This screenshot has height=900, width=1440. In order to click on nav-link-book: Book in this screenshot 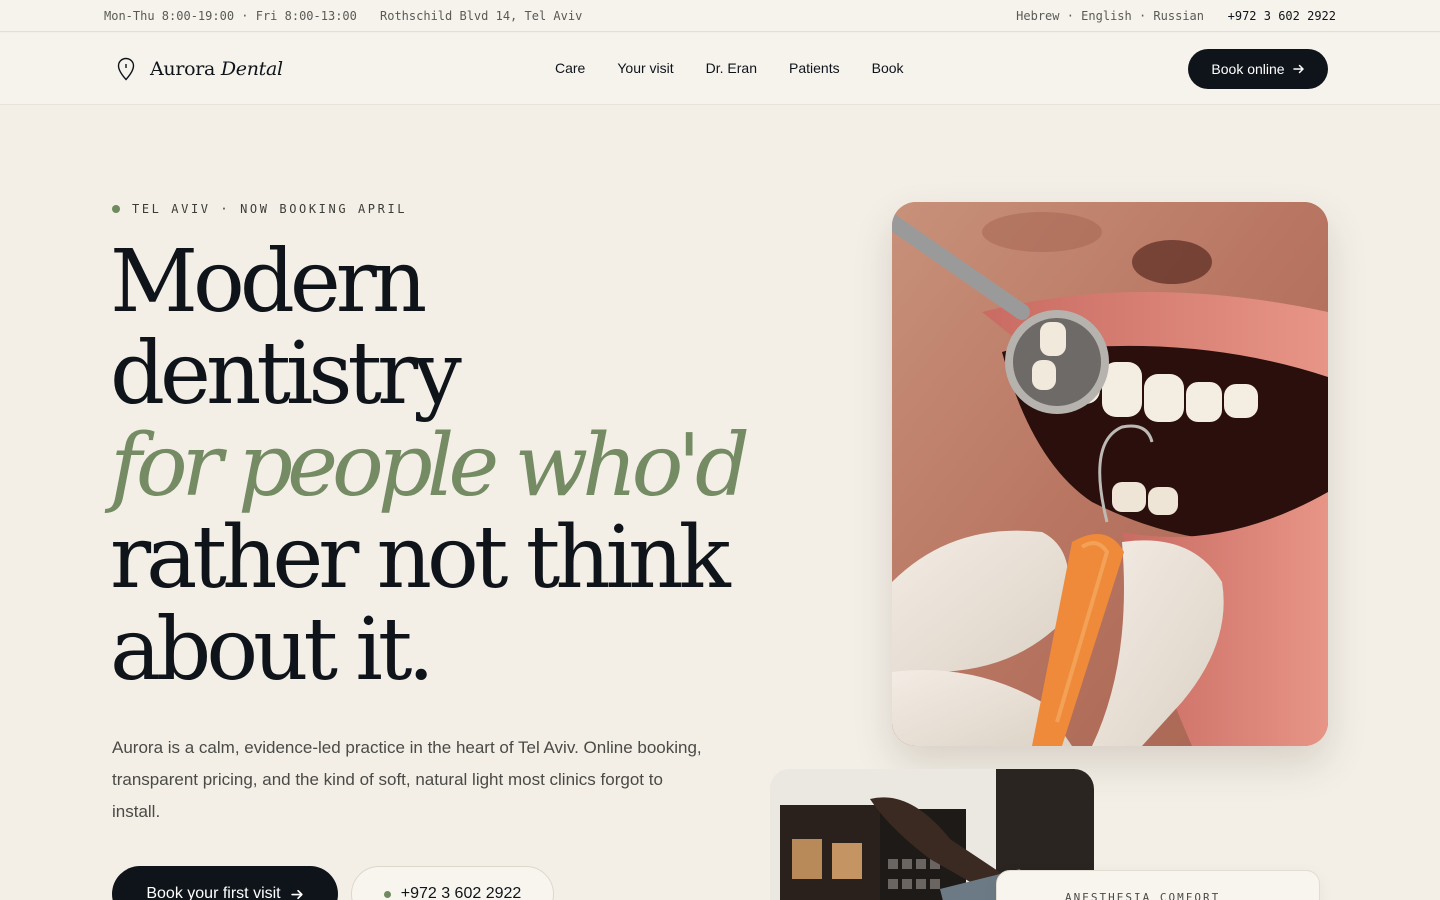, I will do `click(888, 68)`.